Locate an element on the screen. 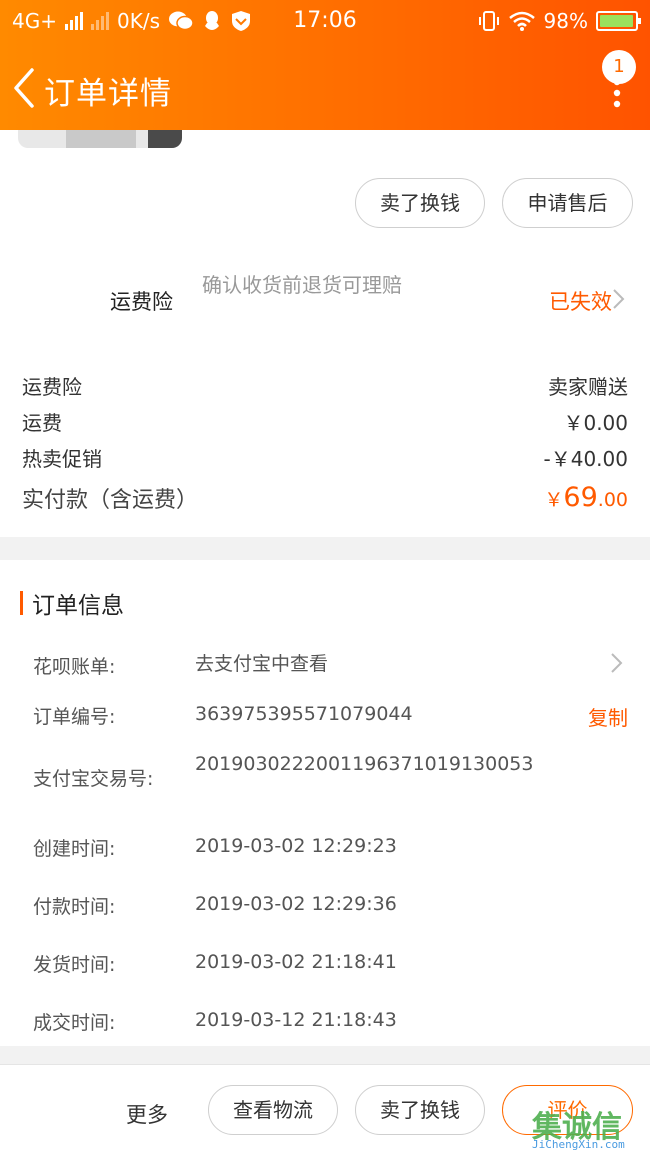  page-title: 订单详情 is located at coordinates (108, 94).